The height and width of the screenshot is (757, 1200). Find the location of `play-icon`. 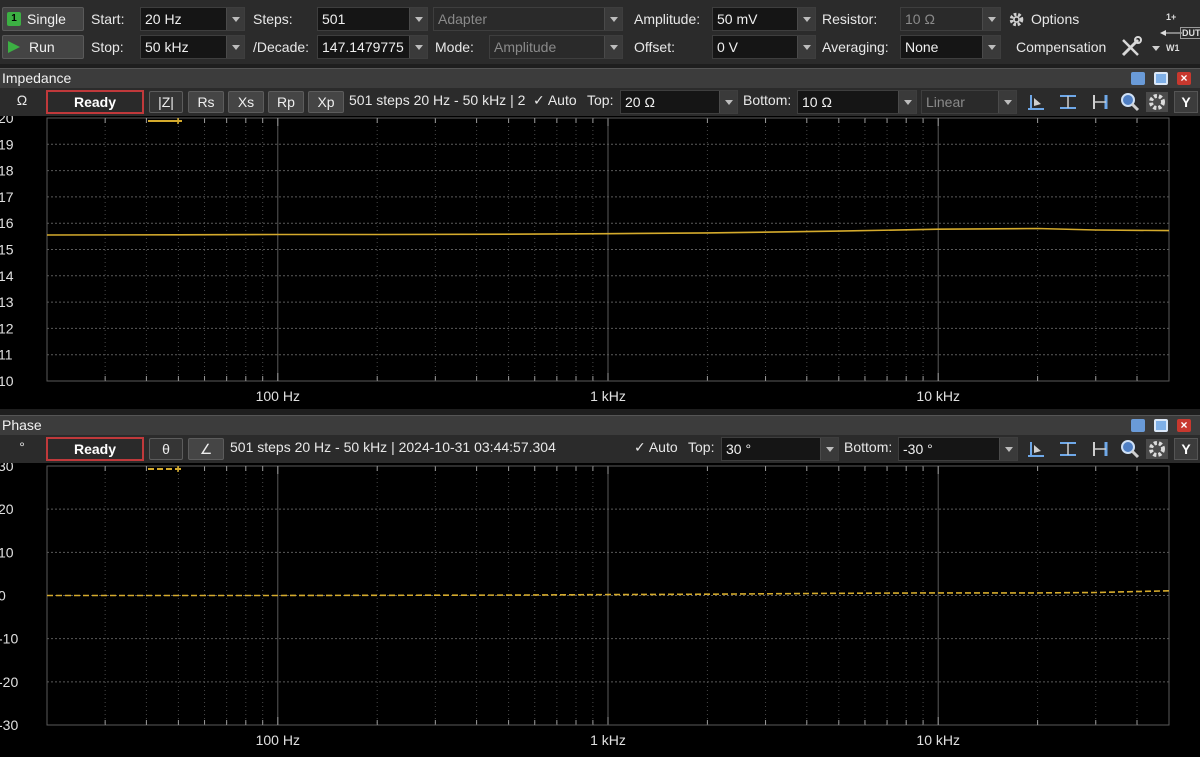

play-icon is located at coordinates (14, 47).